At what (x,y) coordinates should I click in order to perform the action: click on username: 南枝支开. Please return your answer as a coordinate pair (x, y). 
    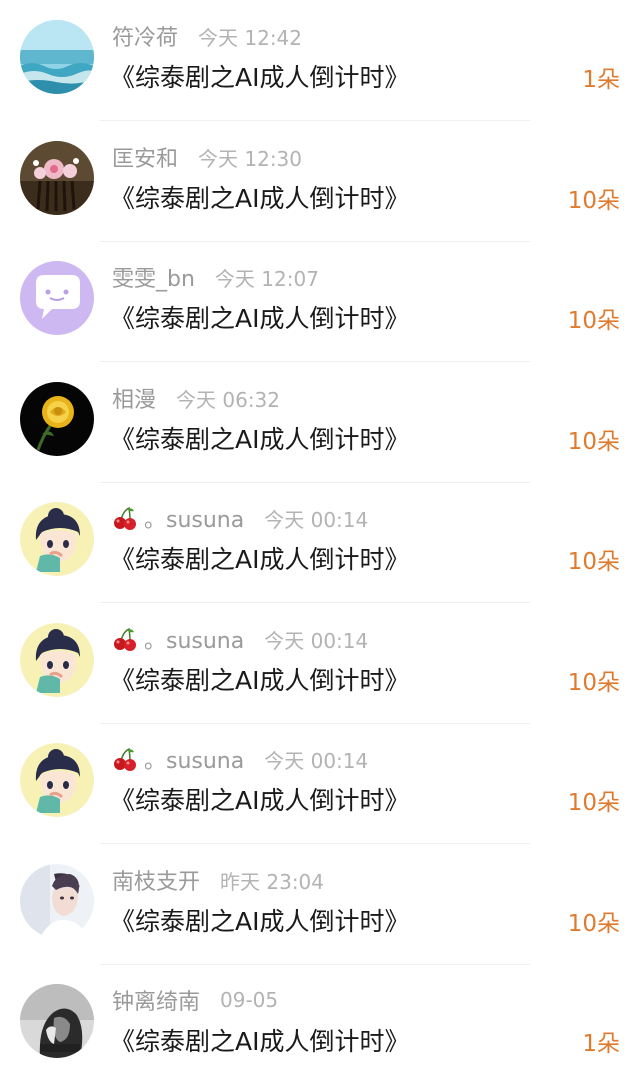
    Looking at the image, I should click on (156, 880).